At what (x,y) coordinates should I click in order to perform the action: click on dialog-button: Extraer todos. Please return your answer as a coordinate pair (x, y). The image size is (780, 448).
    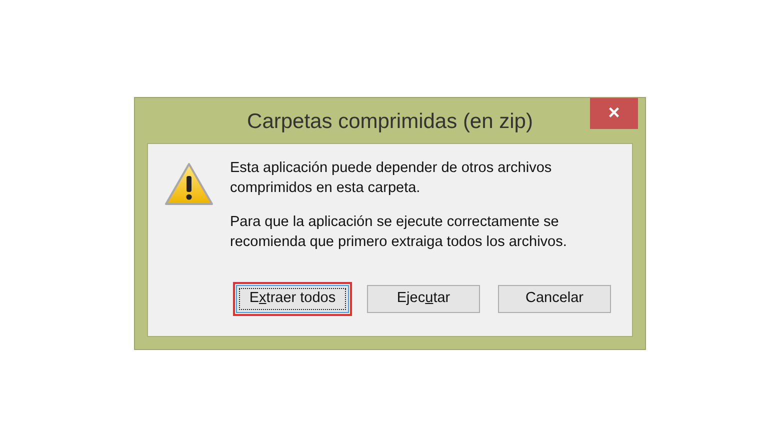
    Looking at the image, I should click on (292, 299).